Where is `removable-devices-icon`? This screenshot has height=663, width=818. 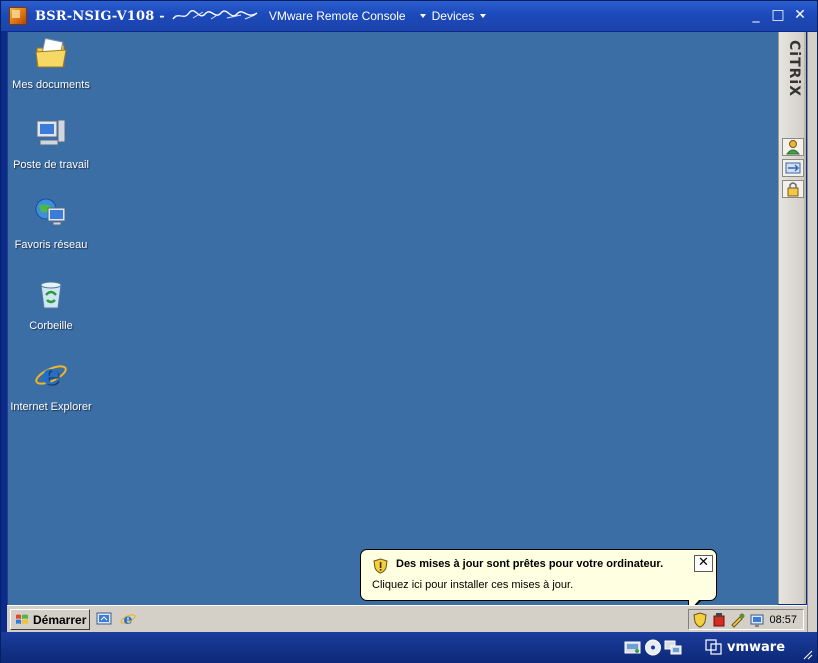
removable-devices-icon is located at coordinates (633, 647).